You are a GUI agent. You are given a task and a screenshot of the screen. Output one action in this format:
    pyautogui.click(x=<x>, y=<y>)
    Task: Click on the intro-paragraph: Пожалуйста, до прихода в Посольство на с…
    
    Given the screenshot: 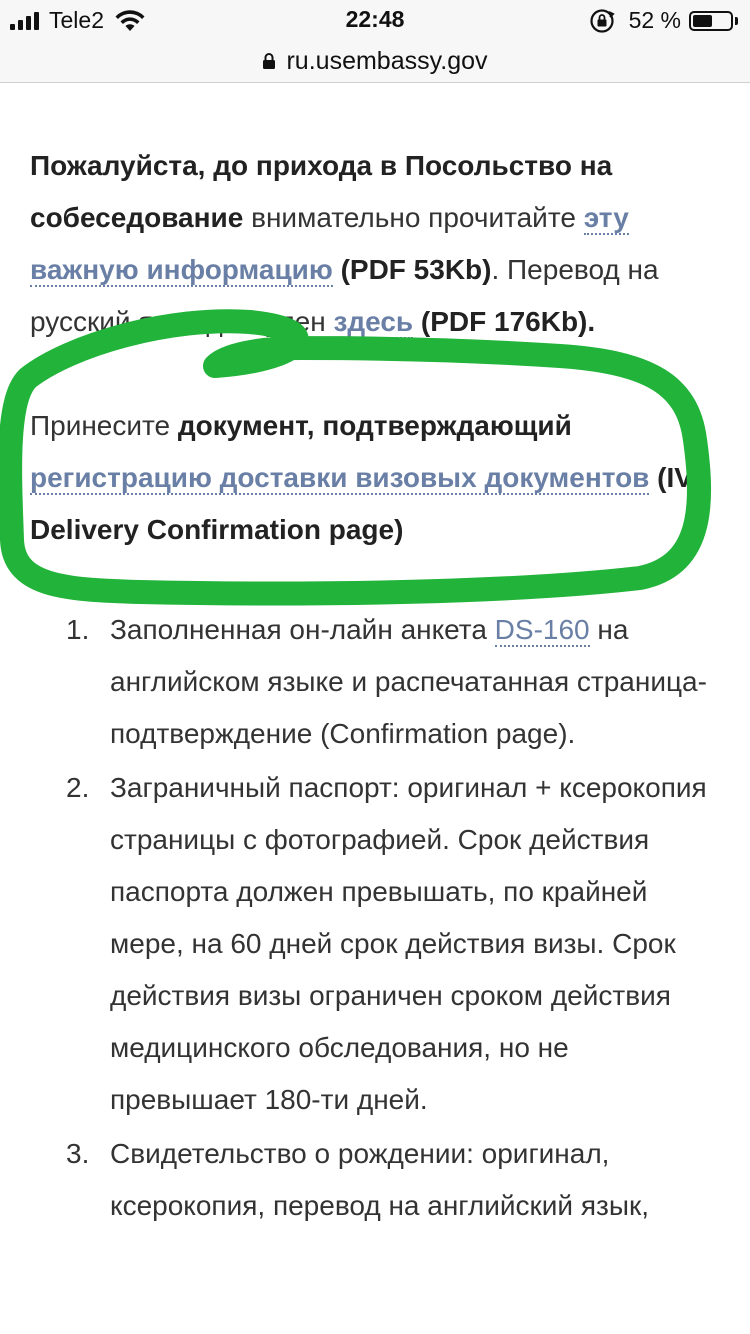 What is the action you would take?
    pyautogui.click(x=375, y=244)
    